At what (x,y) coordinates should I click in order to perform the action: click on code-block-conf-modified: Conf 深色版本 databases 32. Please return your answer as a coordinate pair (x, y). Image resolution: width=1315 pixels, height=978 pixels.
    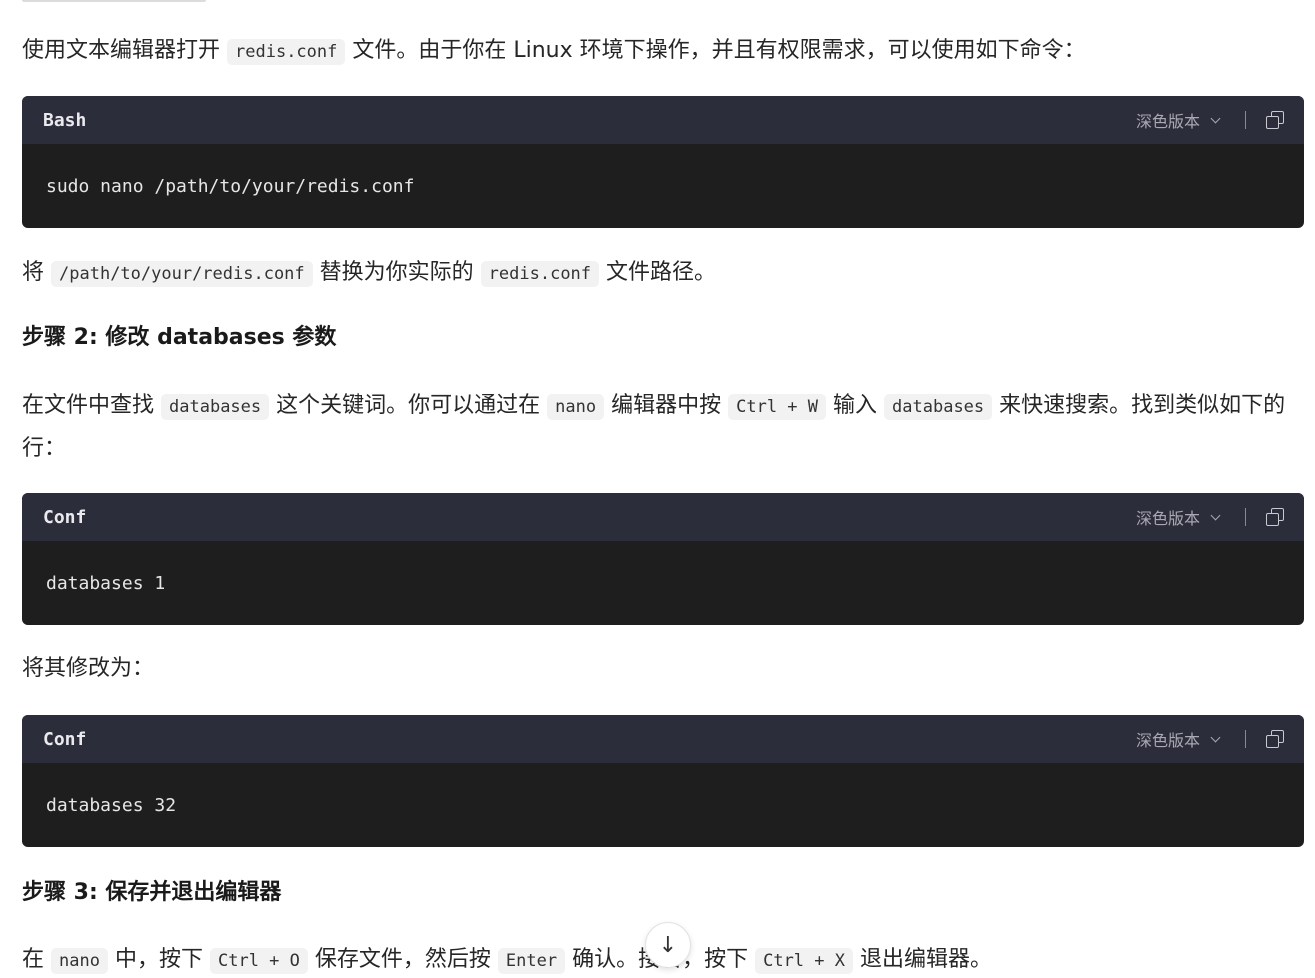
    Looking at the image, I should click on (663, 781).